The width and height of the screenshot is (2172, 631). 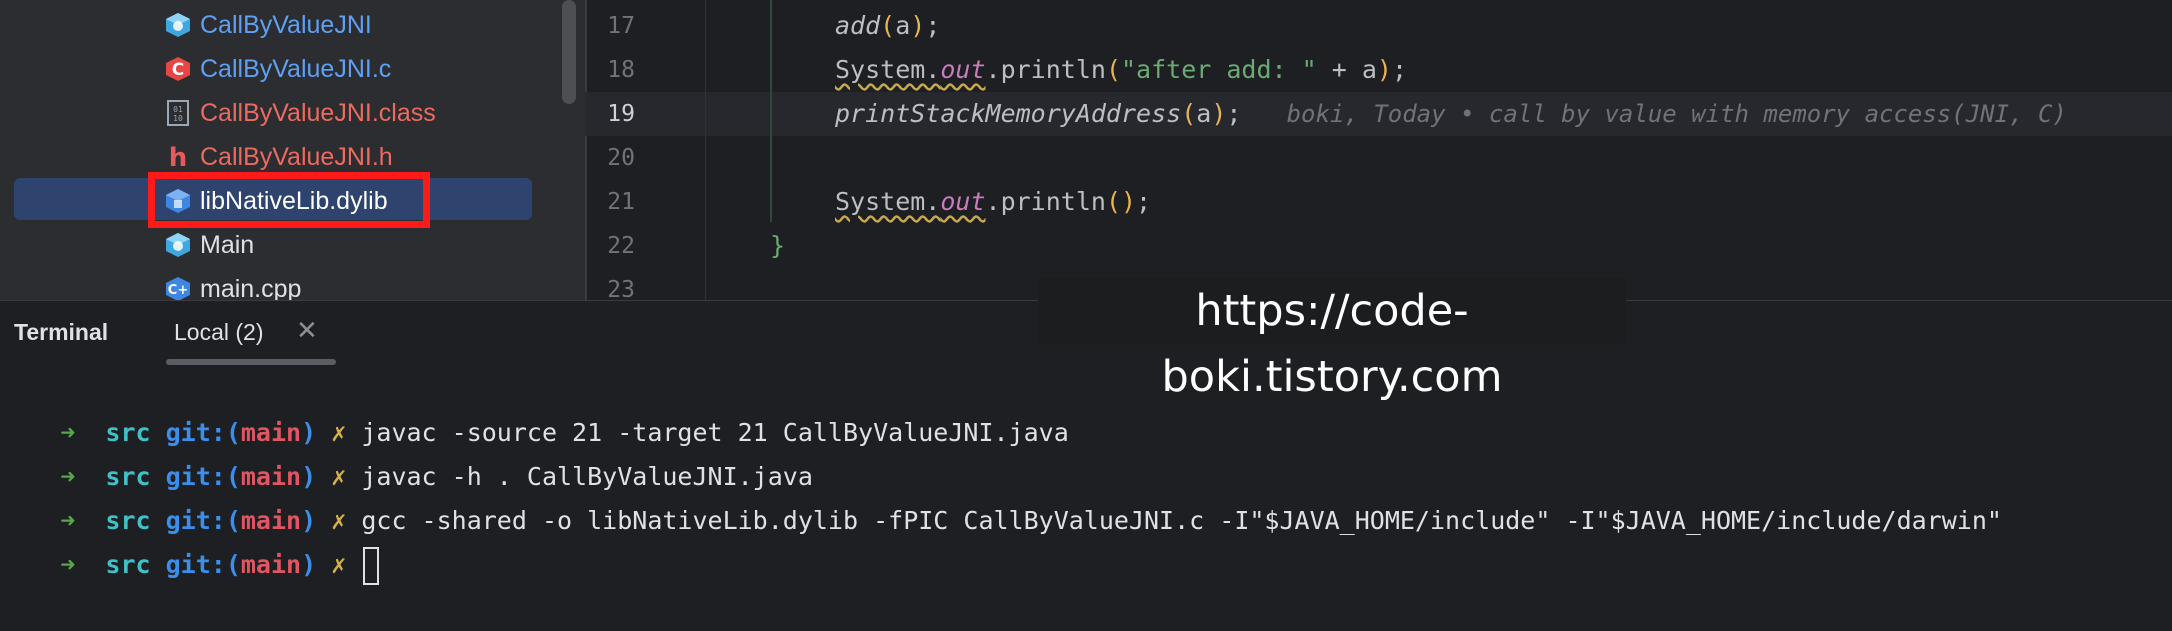 I want to click on line-number: 19, so click(x=621, y=114).